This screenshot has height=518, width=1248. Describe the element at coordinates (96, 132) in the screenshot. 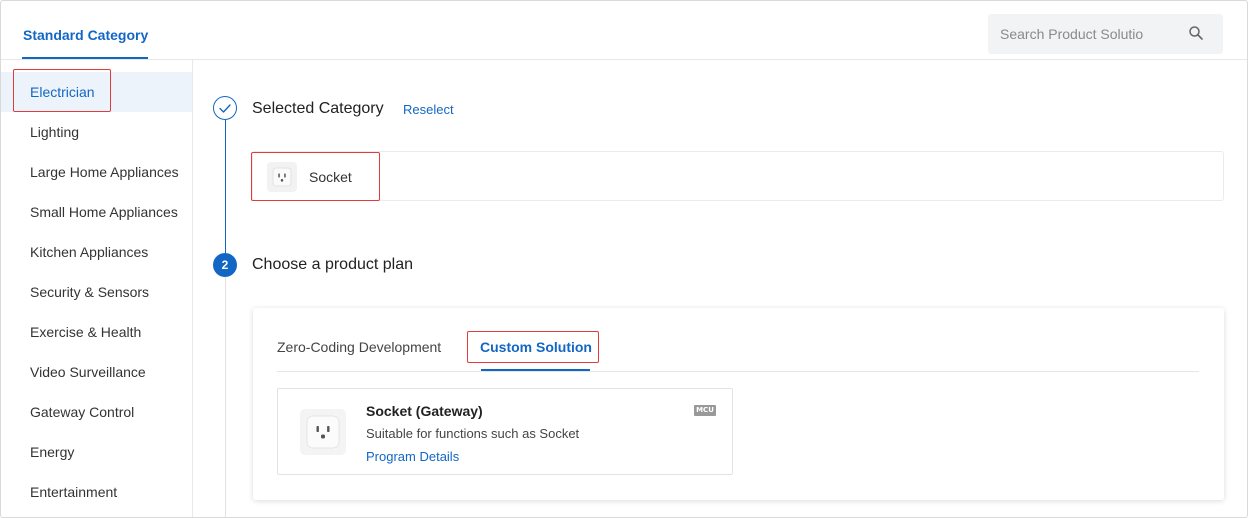

I see `sidebar-item-lighting: Lighting` at that location.